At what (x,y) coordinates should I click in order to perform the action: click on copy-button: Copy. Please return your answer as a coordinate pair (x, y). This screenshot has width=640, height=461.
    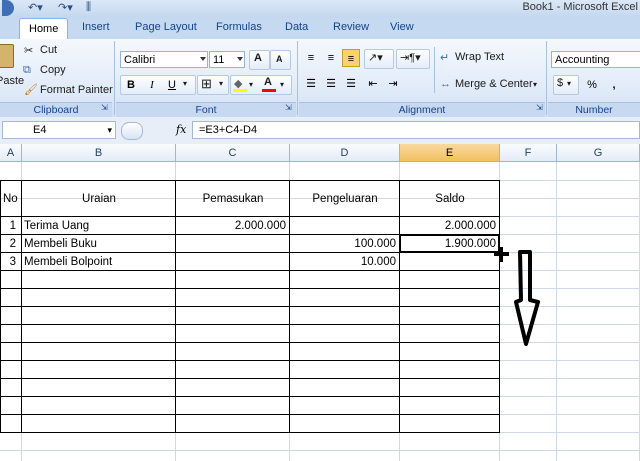
    Looking at the image, I should click on (53, 70).